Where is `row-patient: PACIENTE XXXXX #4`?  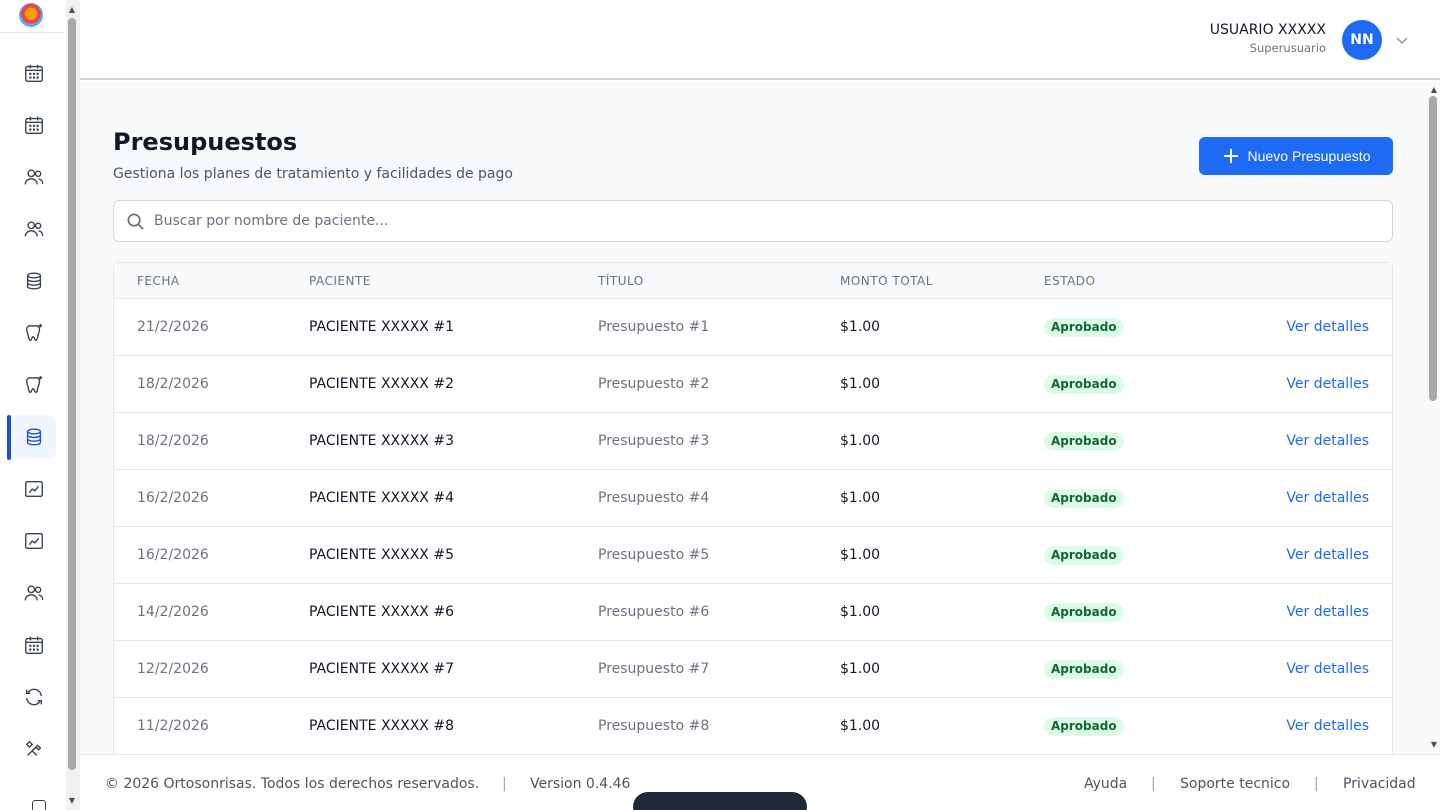
row-patient: PACIENTE XXXXX #4 is located at coordinates (381, 498).